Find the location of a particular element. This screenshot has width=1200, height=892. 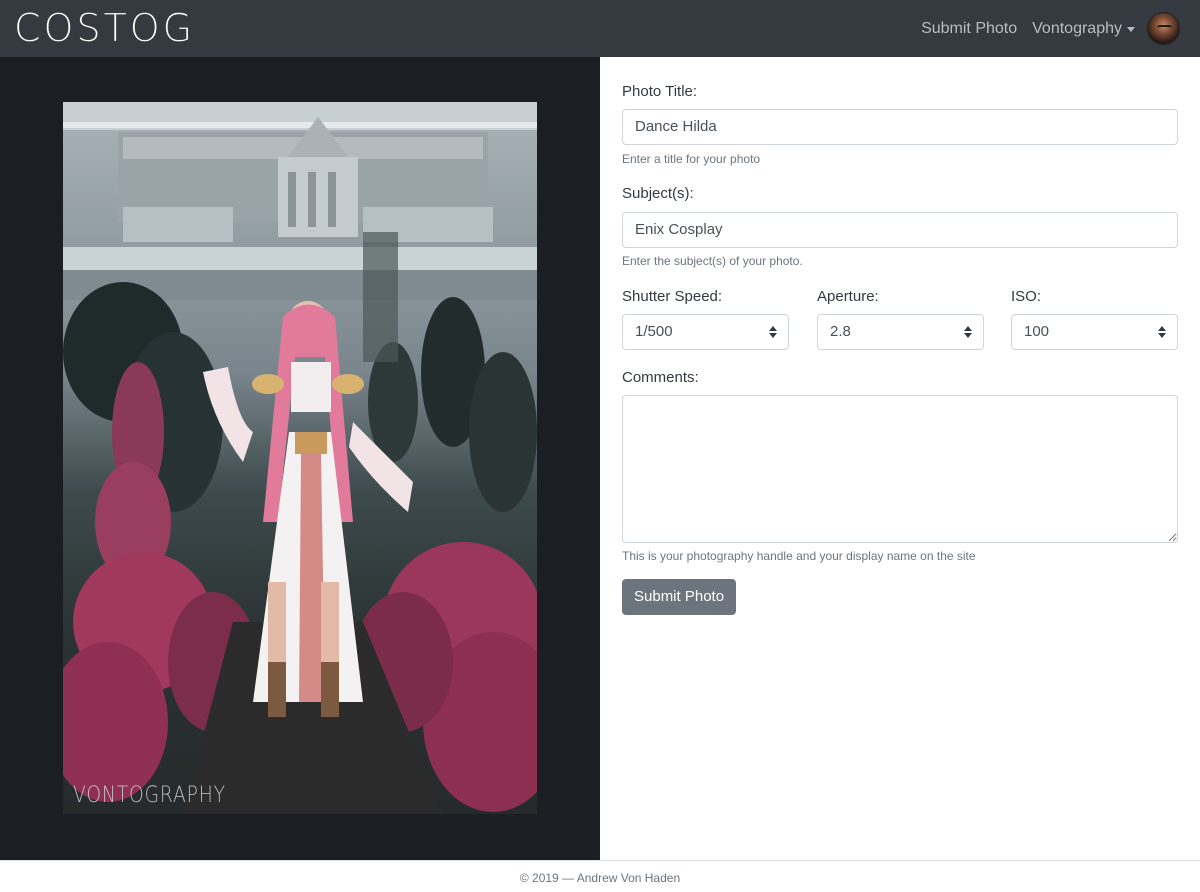

photo-watermark: VONTOGRAPHY is located at coordinates (149, 795).